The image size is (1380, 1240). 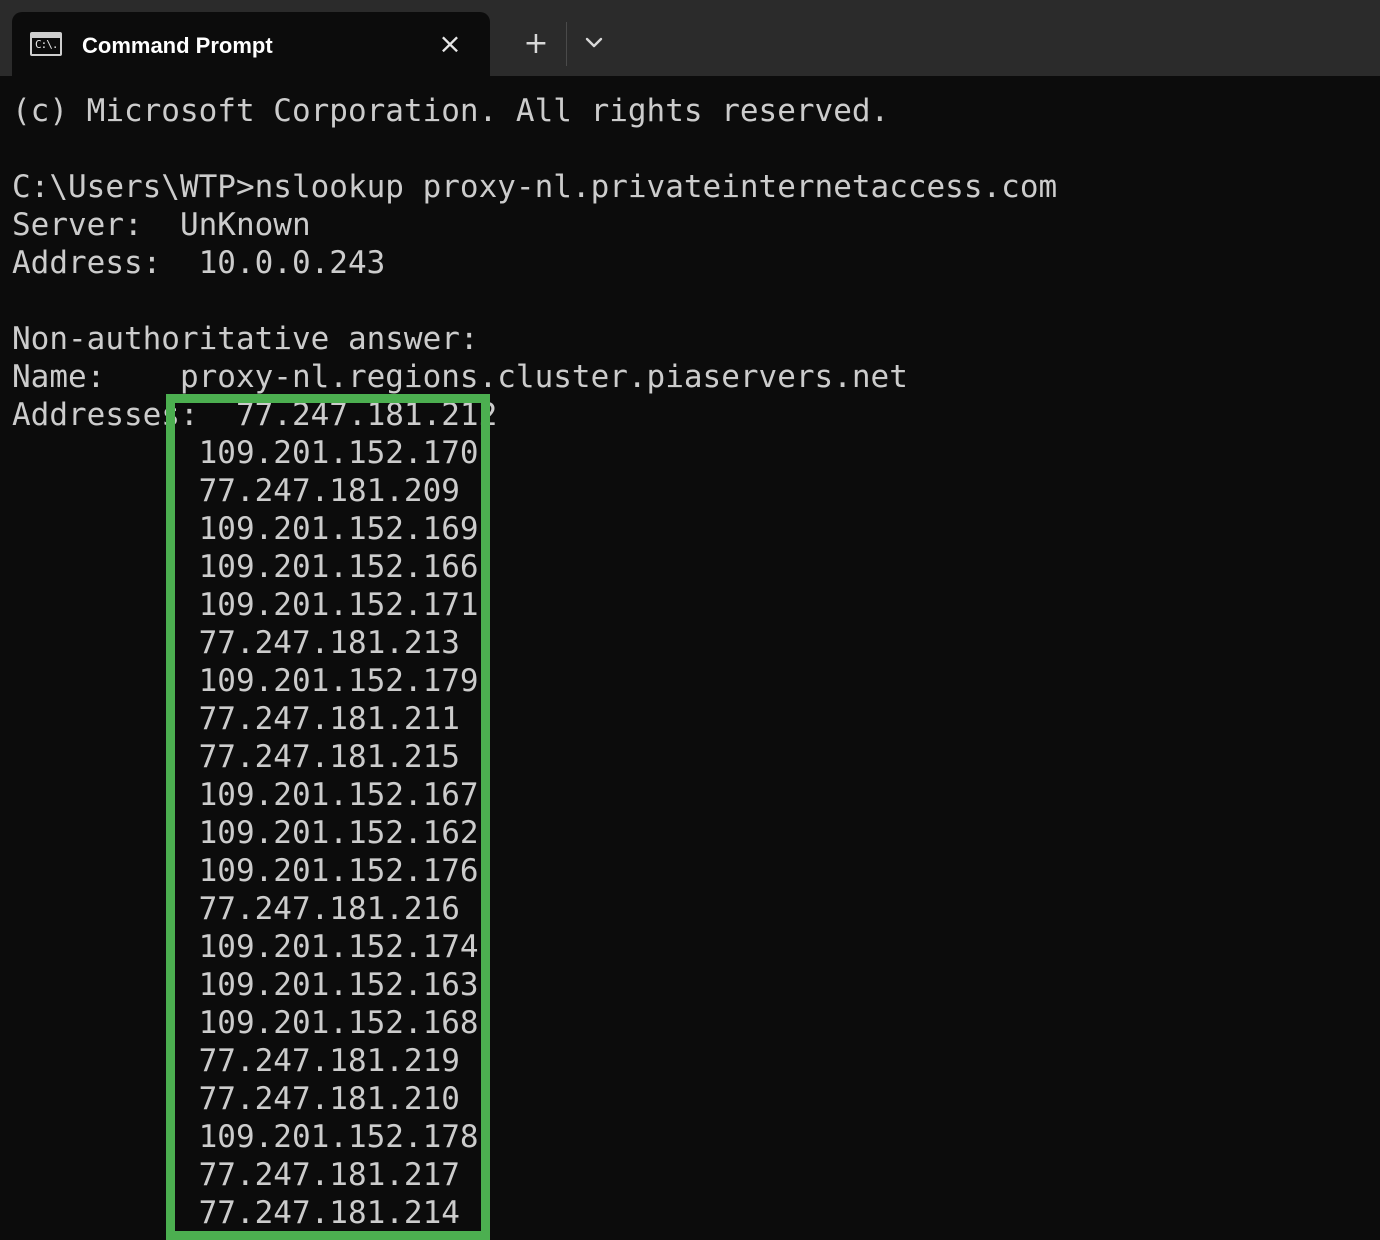 What do you see at coordinates (245, 947) in the screenshot?
I see `terminal-line: 109.201.152.174` at bounding box center [245, 947].